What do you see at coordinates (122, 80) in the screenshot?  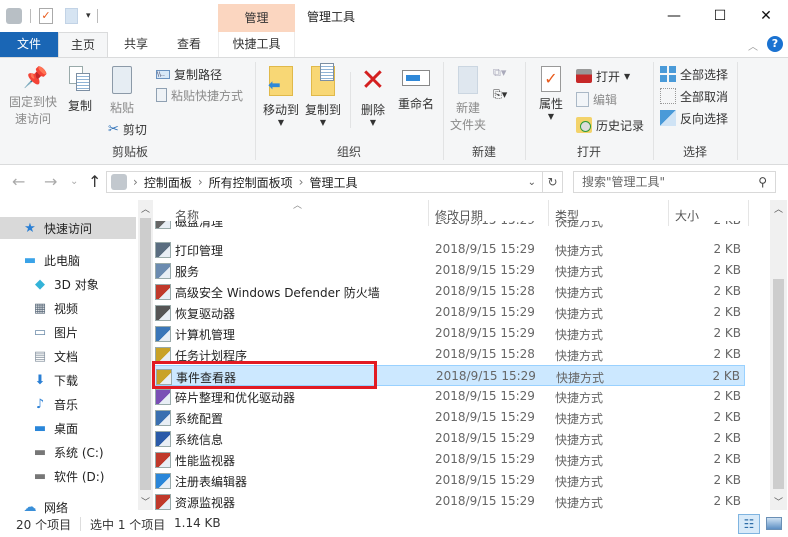 I see `paste-icon` at bounding box center [122, 80].